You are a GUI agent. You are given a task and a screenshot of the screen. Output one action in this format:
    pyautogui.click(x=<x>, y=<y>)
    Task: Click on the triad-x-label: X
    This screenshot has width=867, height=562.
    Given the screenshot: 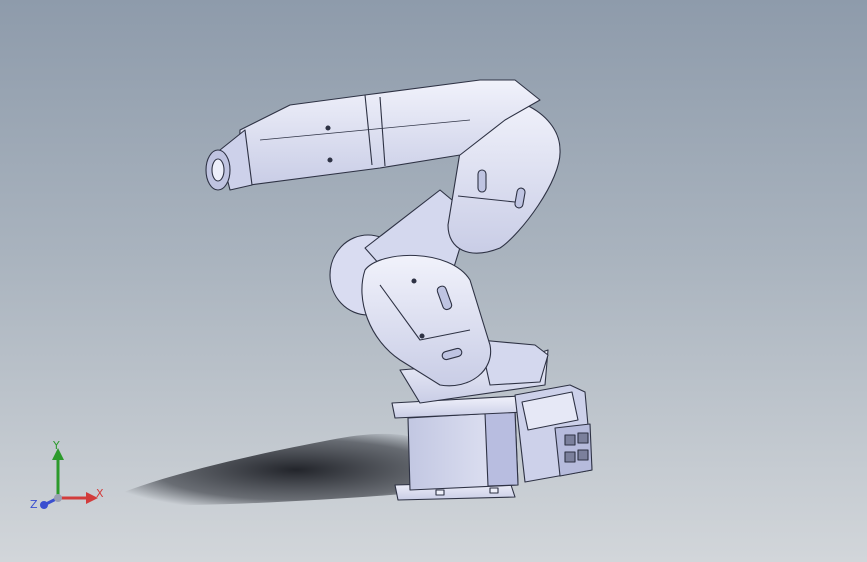 What is the action you would take?
    pyautogui.click(x=100, y=493)
    